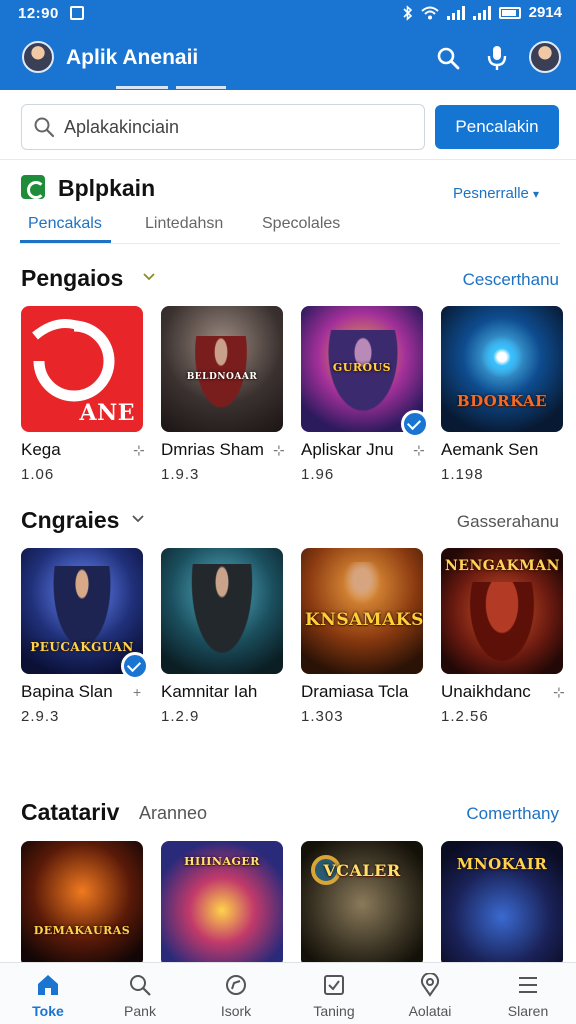  I want to click on section-see-all-link: Cescerthanu, so click(511, 280).